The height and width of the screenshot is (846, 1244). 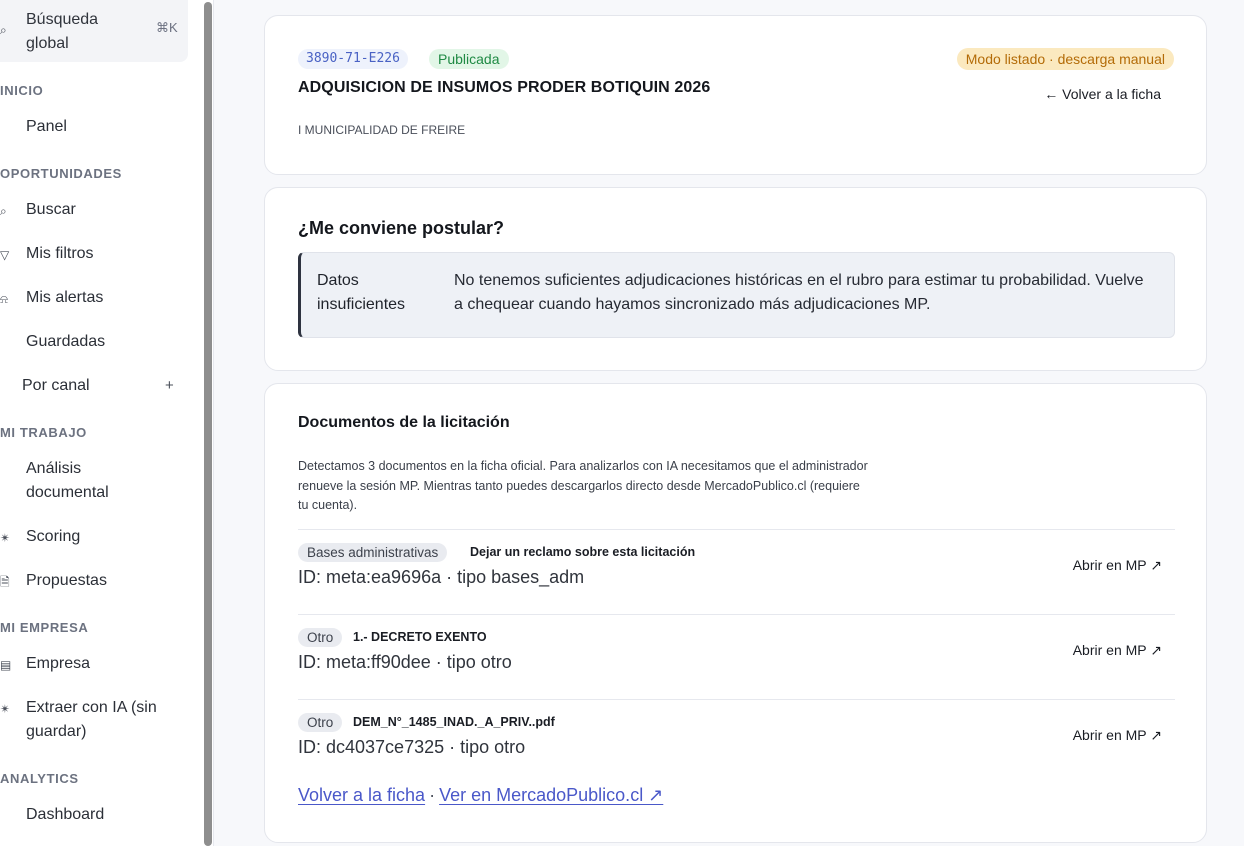 What do you see at coordinates (353, 59) in the screenshot?
I see `tender-code-badge: 3890-71-E226` at bounding box center [353, 59].